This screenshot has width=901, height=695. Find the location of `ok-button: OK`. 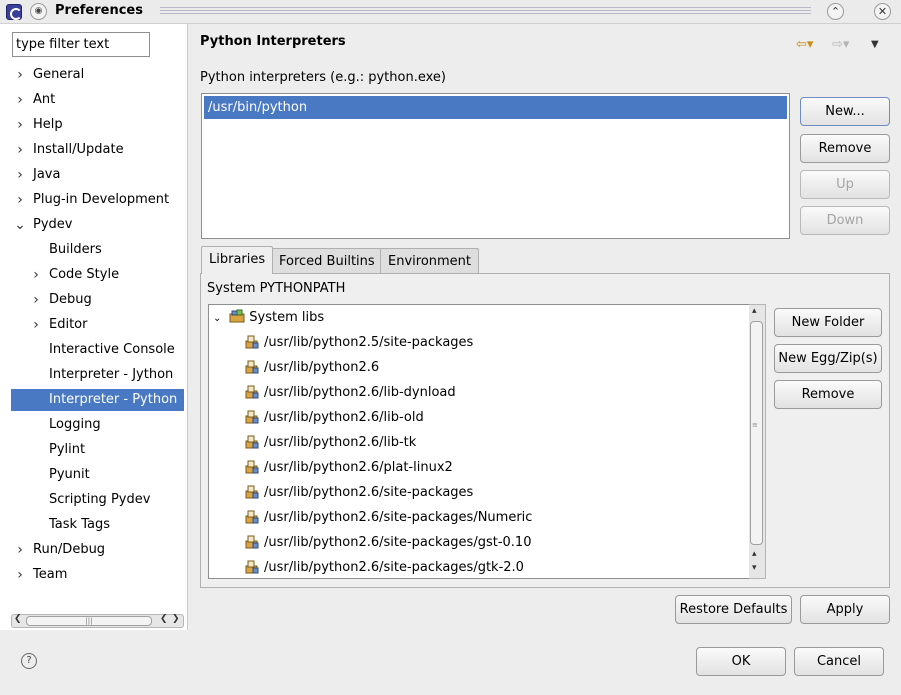

ok-button: OK is located at coordinates (741, 661).